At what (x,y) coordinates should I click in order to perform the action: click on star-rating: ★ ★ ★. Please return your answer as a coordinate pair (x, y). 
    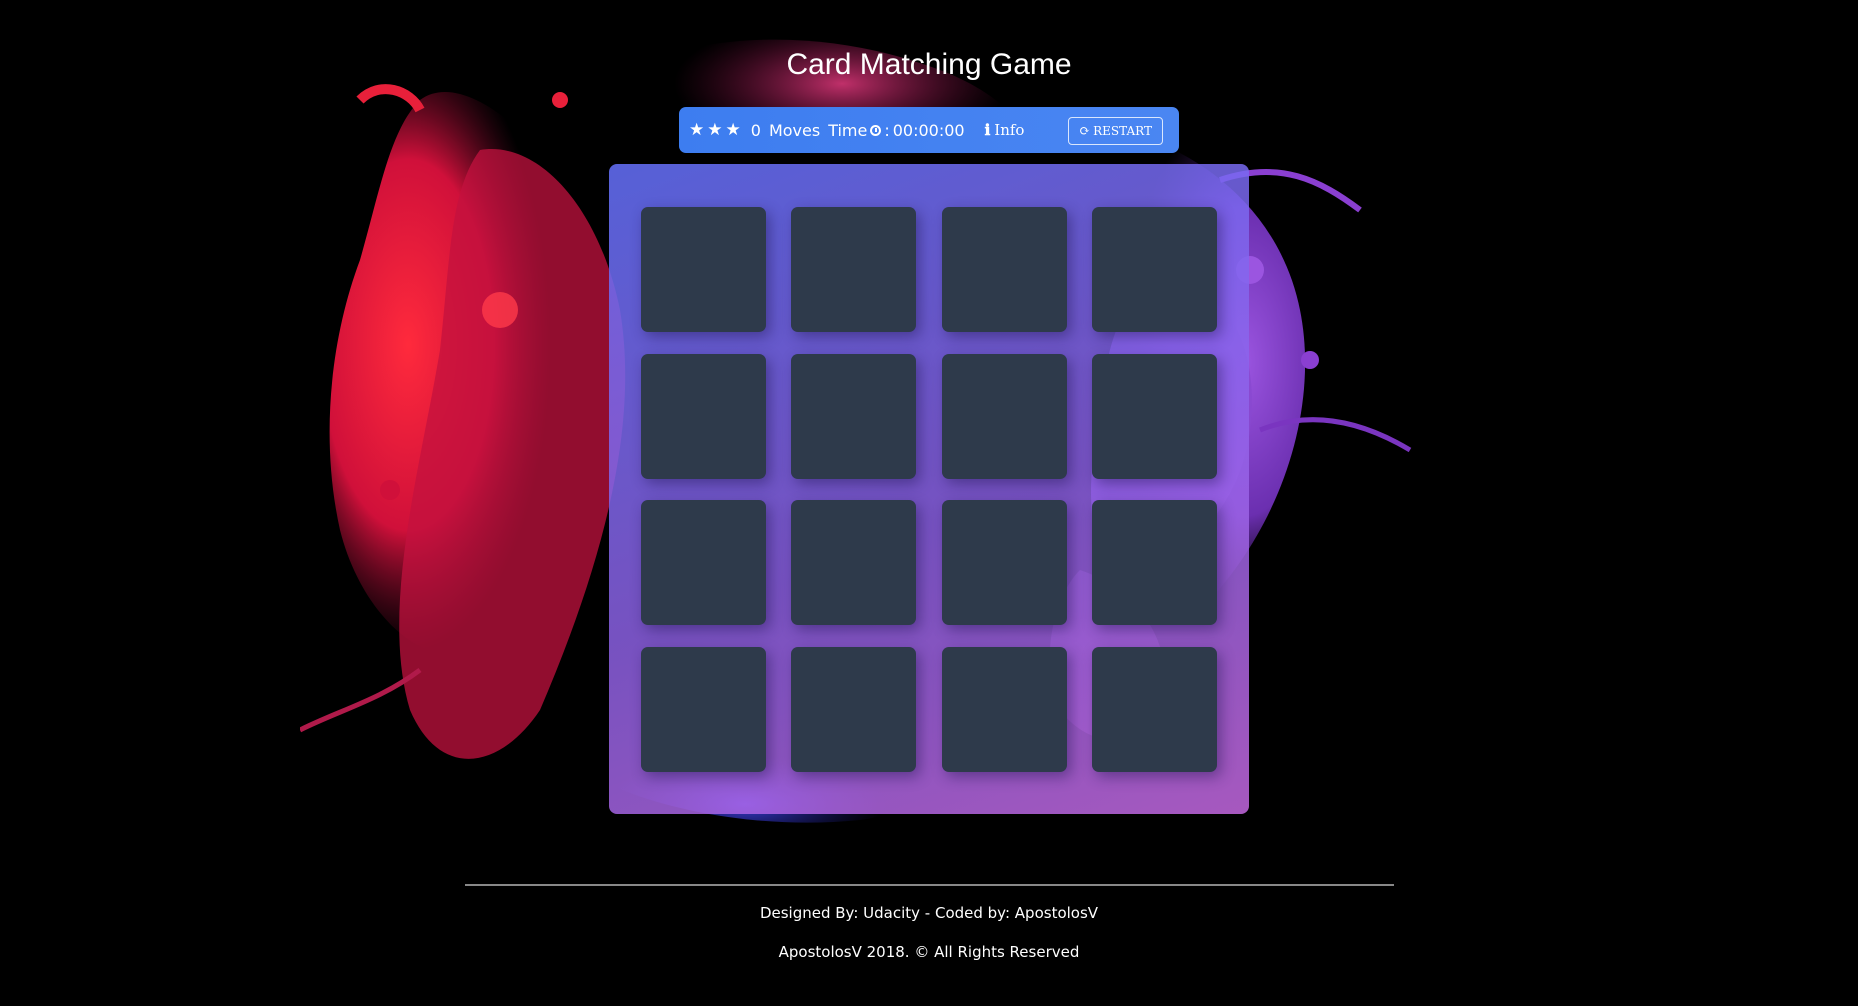
    Looking at the image, I should click on (715, 130).